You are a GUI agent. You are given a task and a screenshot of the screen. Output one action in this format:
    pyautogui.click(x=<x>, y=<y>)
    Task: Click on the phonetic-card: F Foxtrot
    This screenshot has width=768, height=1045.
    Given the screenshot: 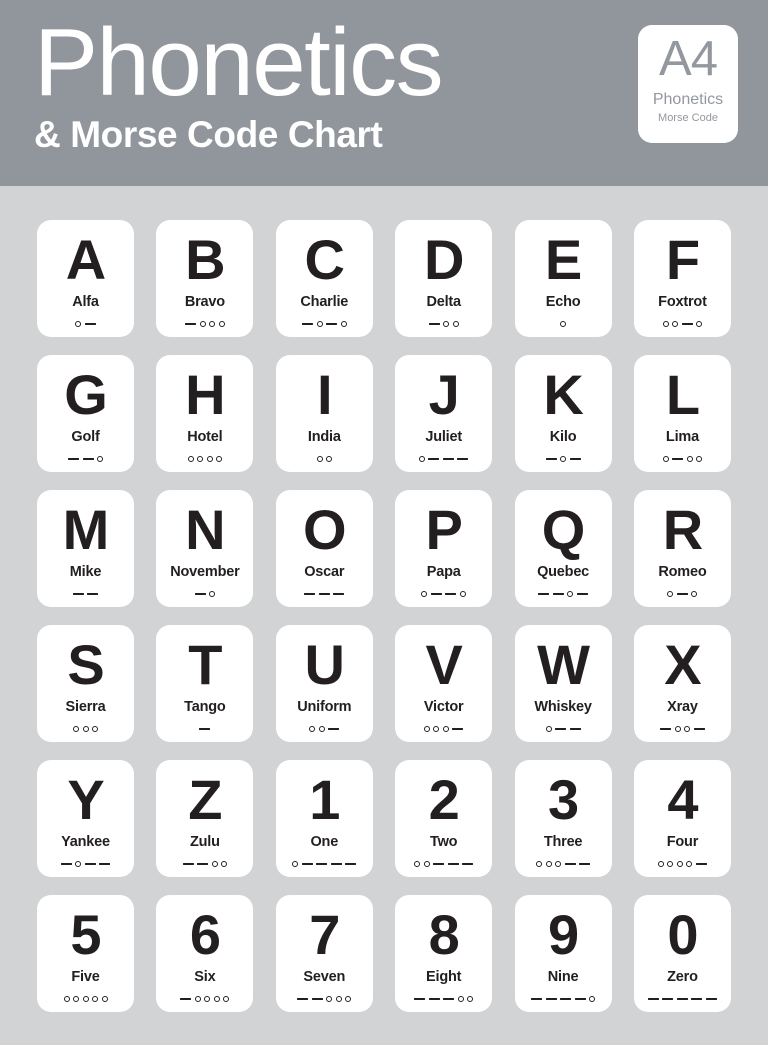 What is the action you would take?
    pyautogui.click(x=682, y=278)
    